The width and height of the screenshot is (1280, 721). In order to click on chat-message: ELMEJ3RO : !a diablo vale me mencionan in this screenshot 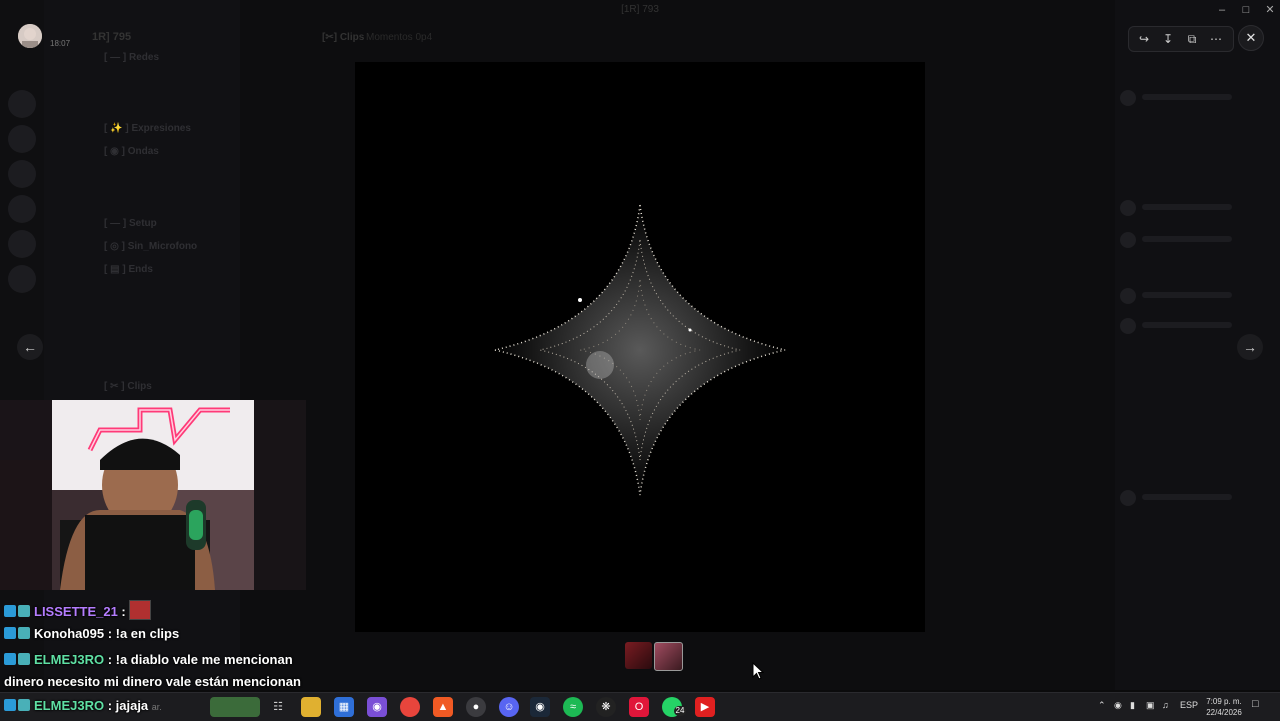, I will do `click(148, 659)`.